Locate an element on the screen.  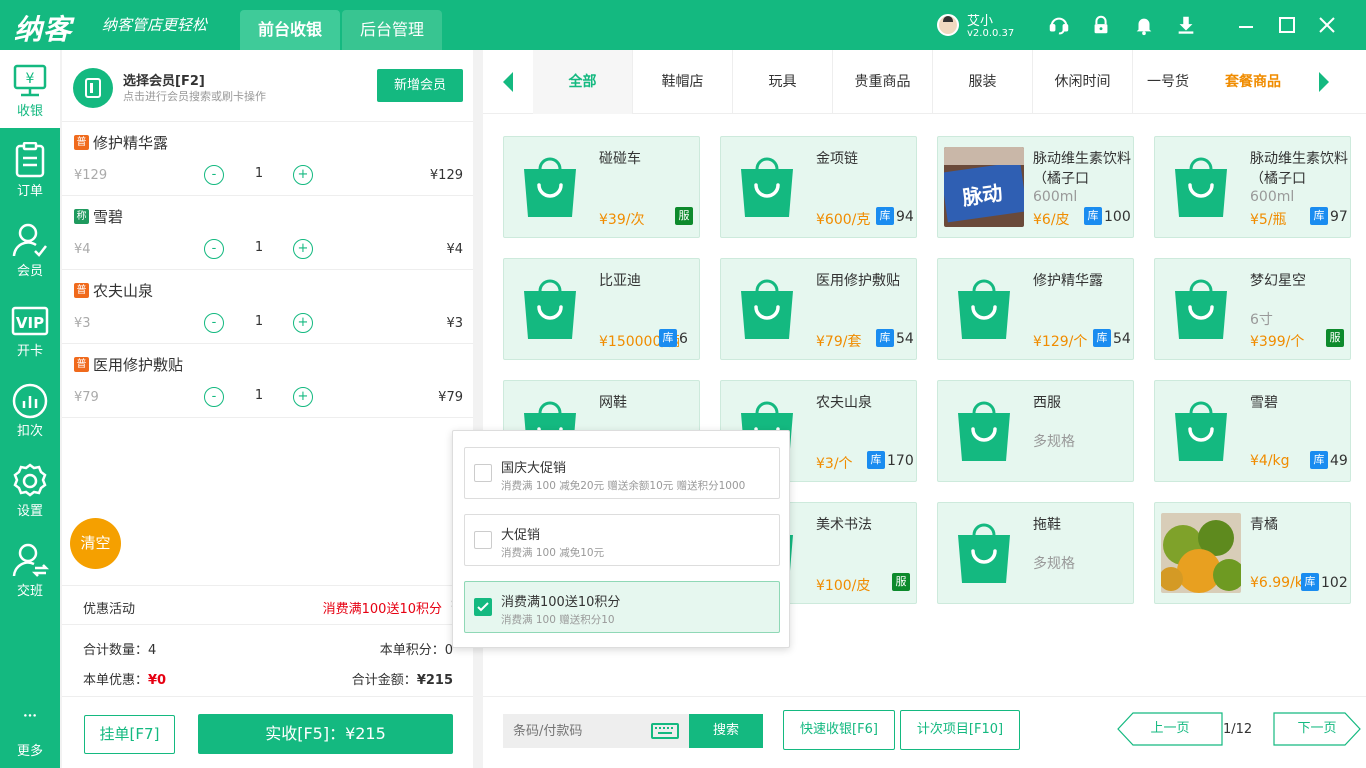
item-type-badge: 普 is located at coordinates (81, 142).